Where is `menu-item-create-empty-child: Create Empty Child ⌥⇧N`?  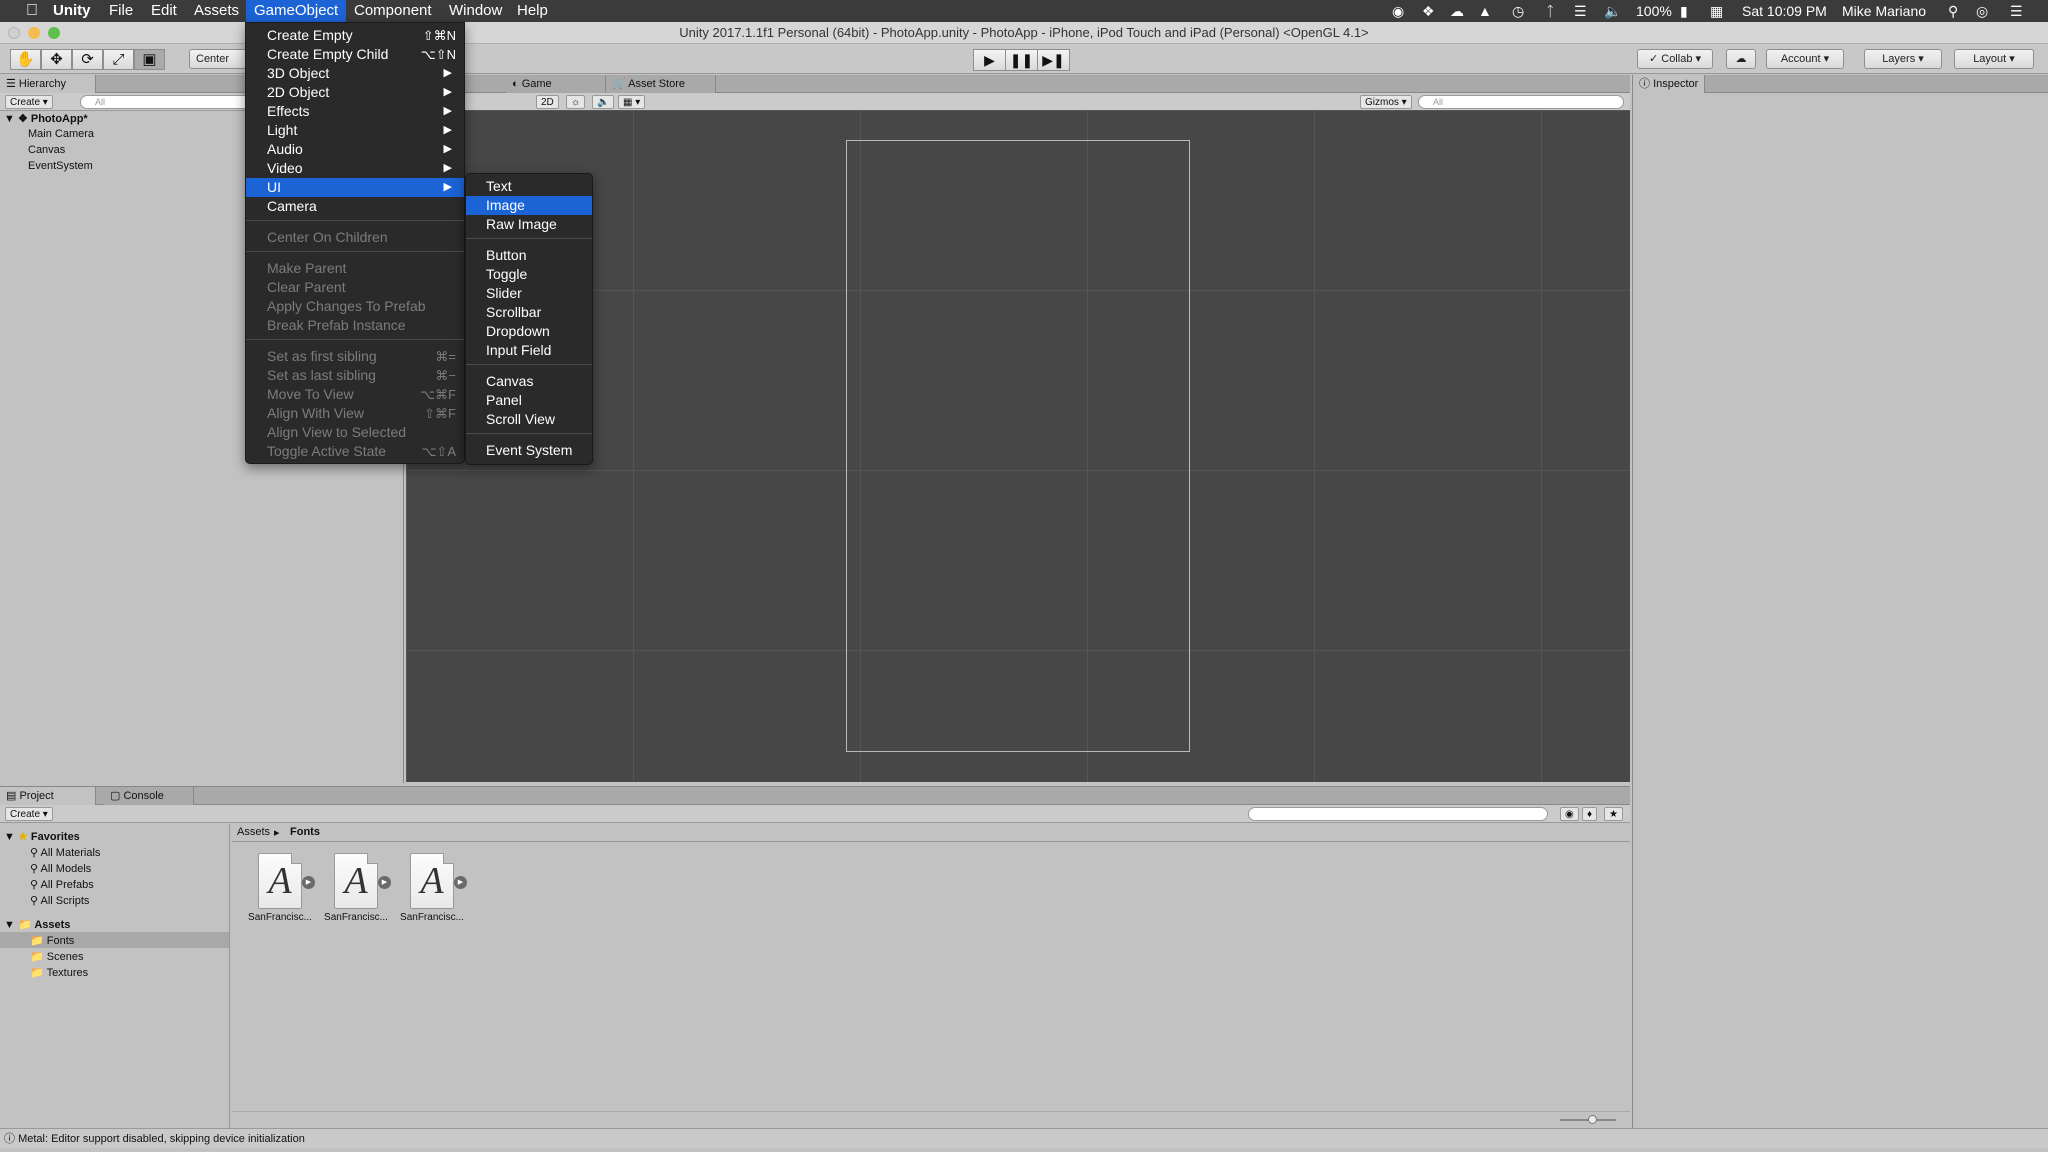 menu-item-create-empty-child: Create Empty Child ⌥⇧N is located at coordinates (355, 54).